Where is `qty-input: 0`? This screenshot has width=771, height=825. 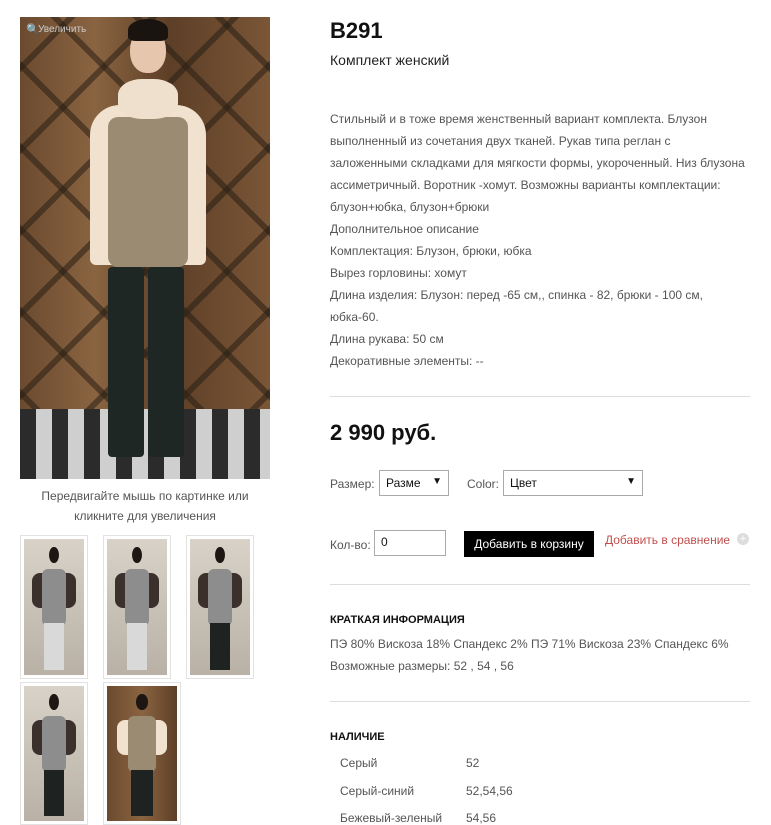
qty-input: 0 is located at coordinates (410, 543).